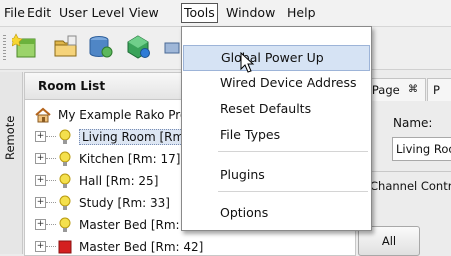 Image resolution: width=451 pixels, height=256 pixels. I want to click on tree-room-label: Master Bed [Rm: 42], so click(141, 247).